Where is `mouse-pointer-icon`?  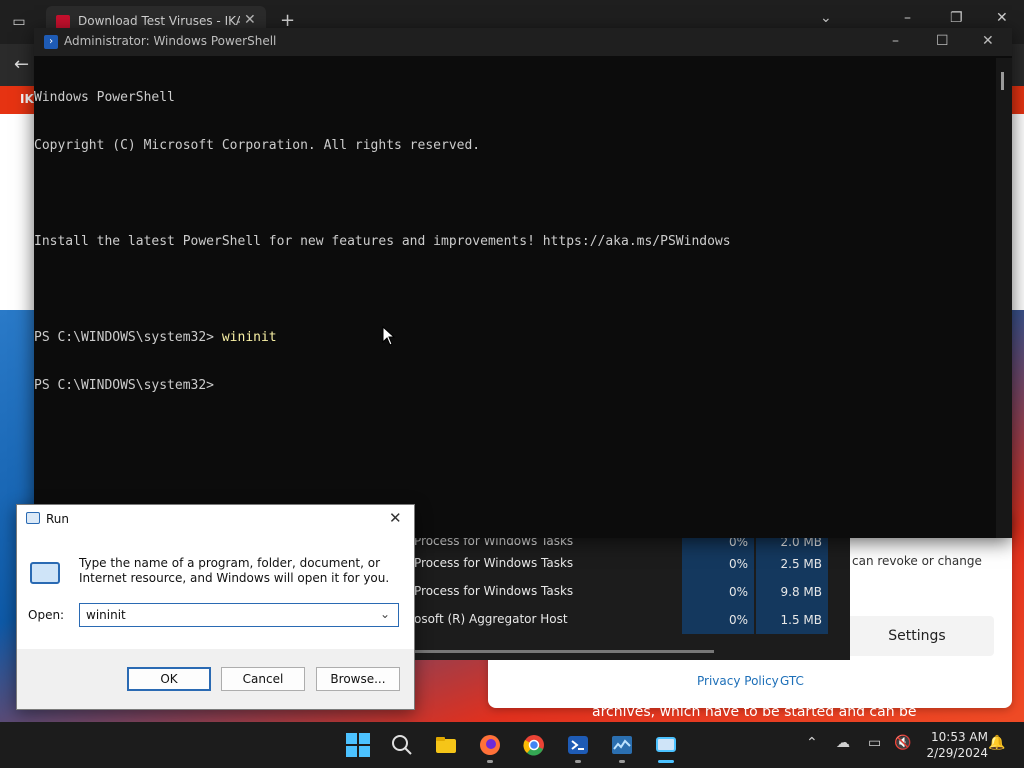
mouse-pointer-icon is located at coordinates (389, 336).